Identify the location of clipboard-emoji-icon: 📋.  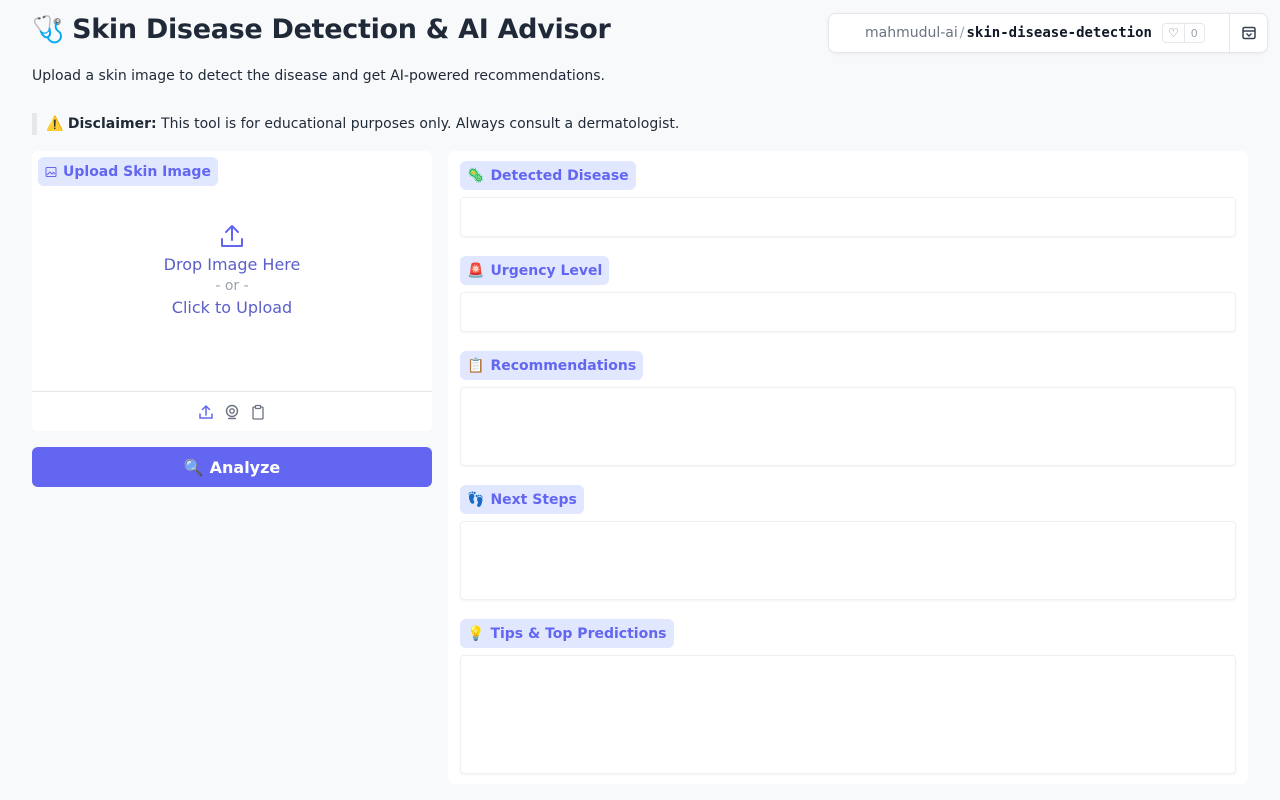
(476, 365).